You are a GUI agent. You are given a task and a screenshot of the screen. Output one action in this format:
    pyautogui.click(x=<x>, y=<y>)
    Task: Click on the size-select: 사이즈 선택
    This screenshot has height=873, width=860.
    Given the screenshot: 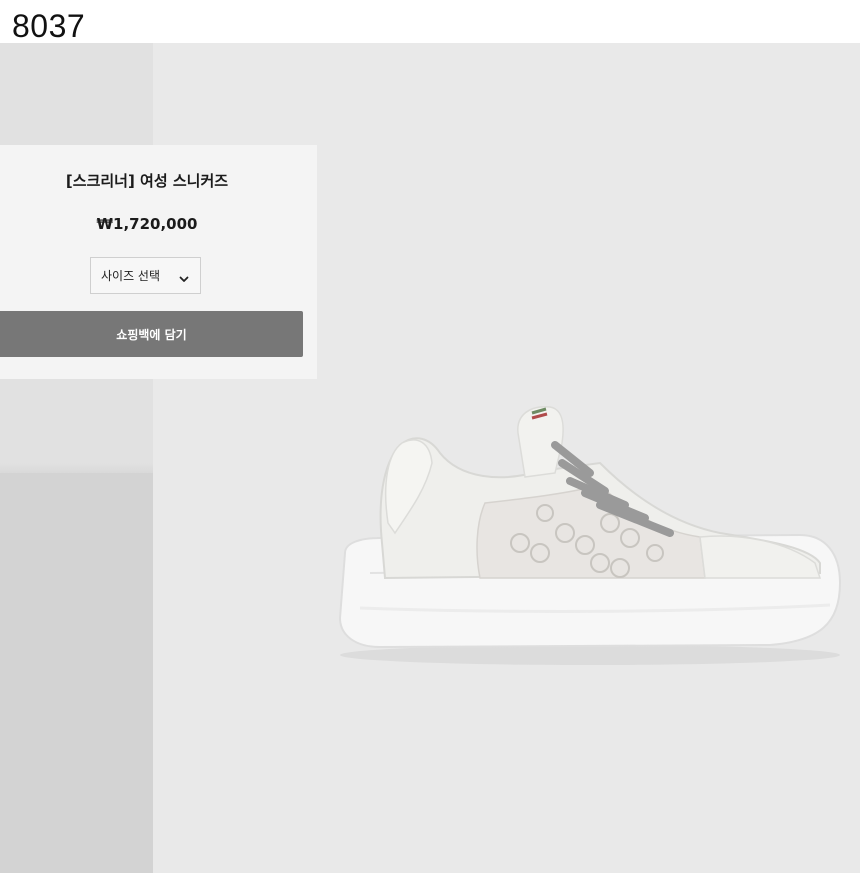 What is the action you would take?
    pyautogui.click(x=145, y=275)
    